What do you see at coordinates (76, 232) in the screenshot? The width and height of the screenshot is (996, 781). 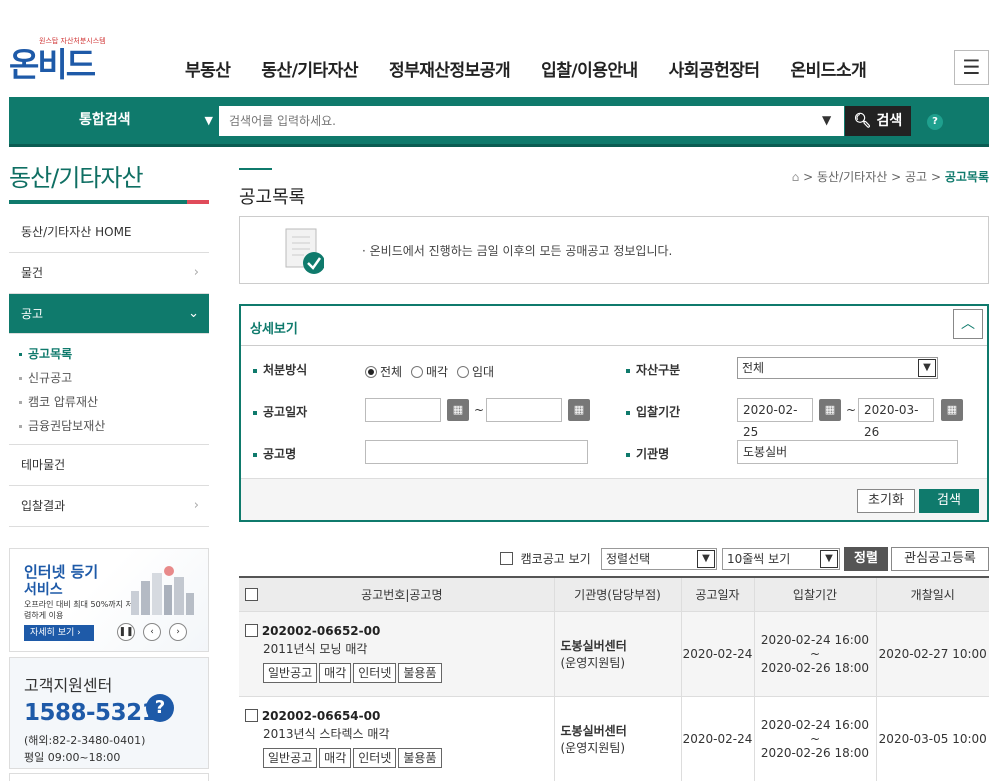 I see `sidebar-item-label: 동산/기타자산 HOME` at bounding box center [76, 232].